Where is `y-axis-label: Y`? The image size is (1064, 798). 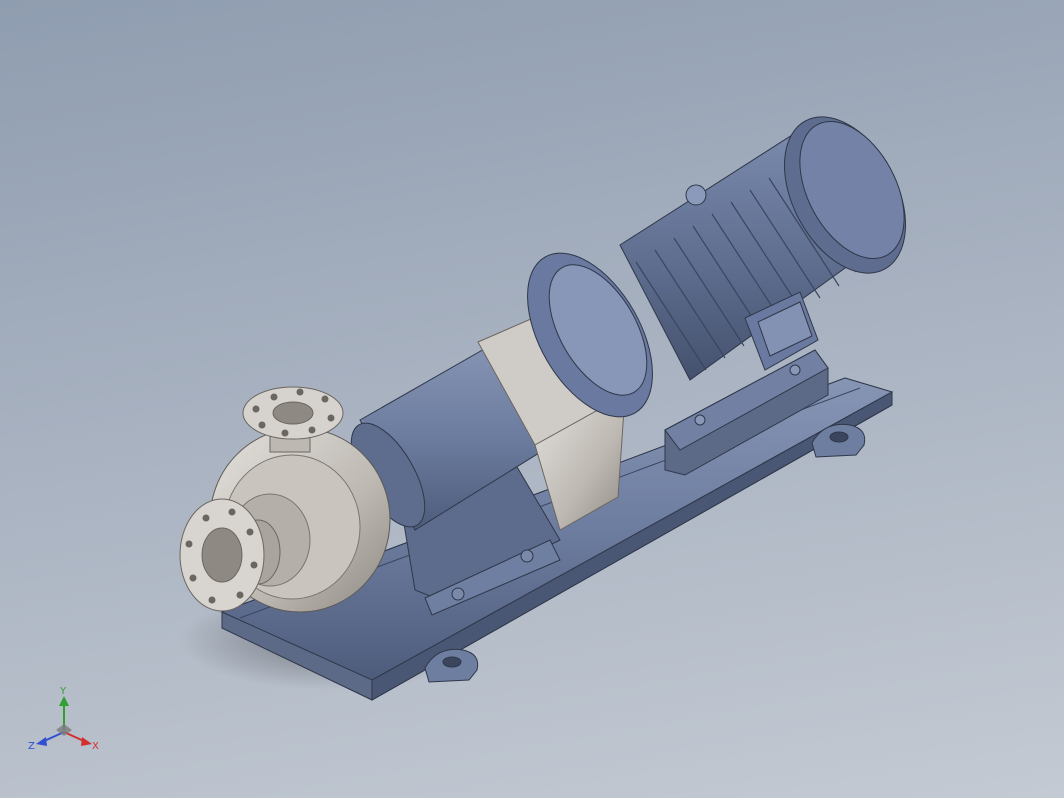 y-axis-label: Y is located at coordinates (63, 691).